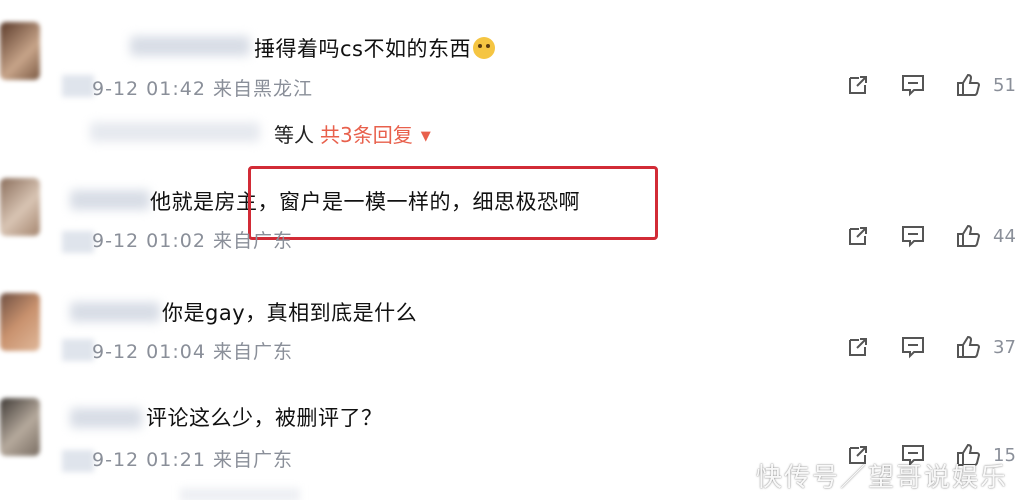 The image size is (1016, 500). Describe the element at coordinates (175, 132) in the screenshot. I see `reply-user-blurred` at that location.